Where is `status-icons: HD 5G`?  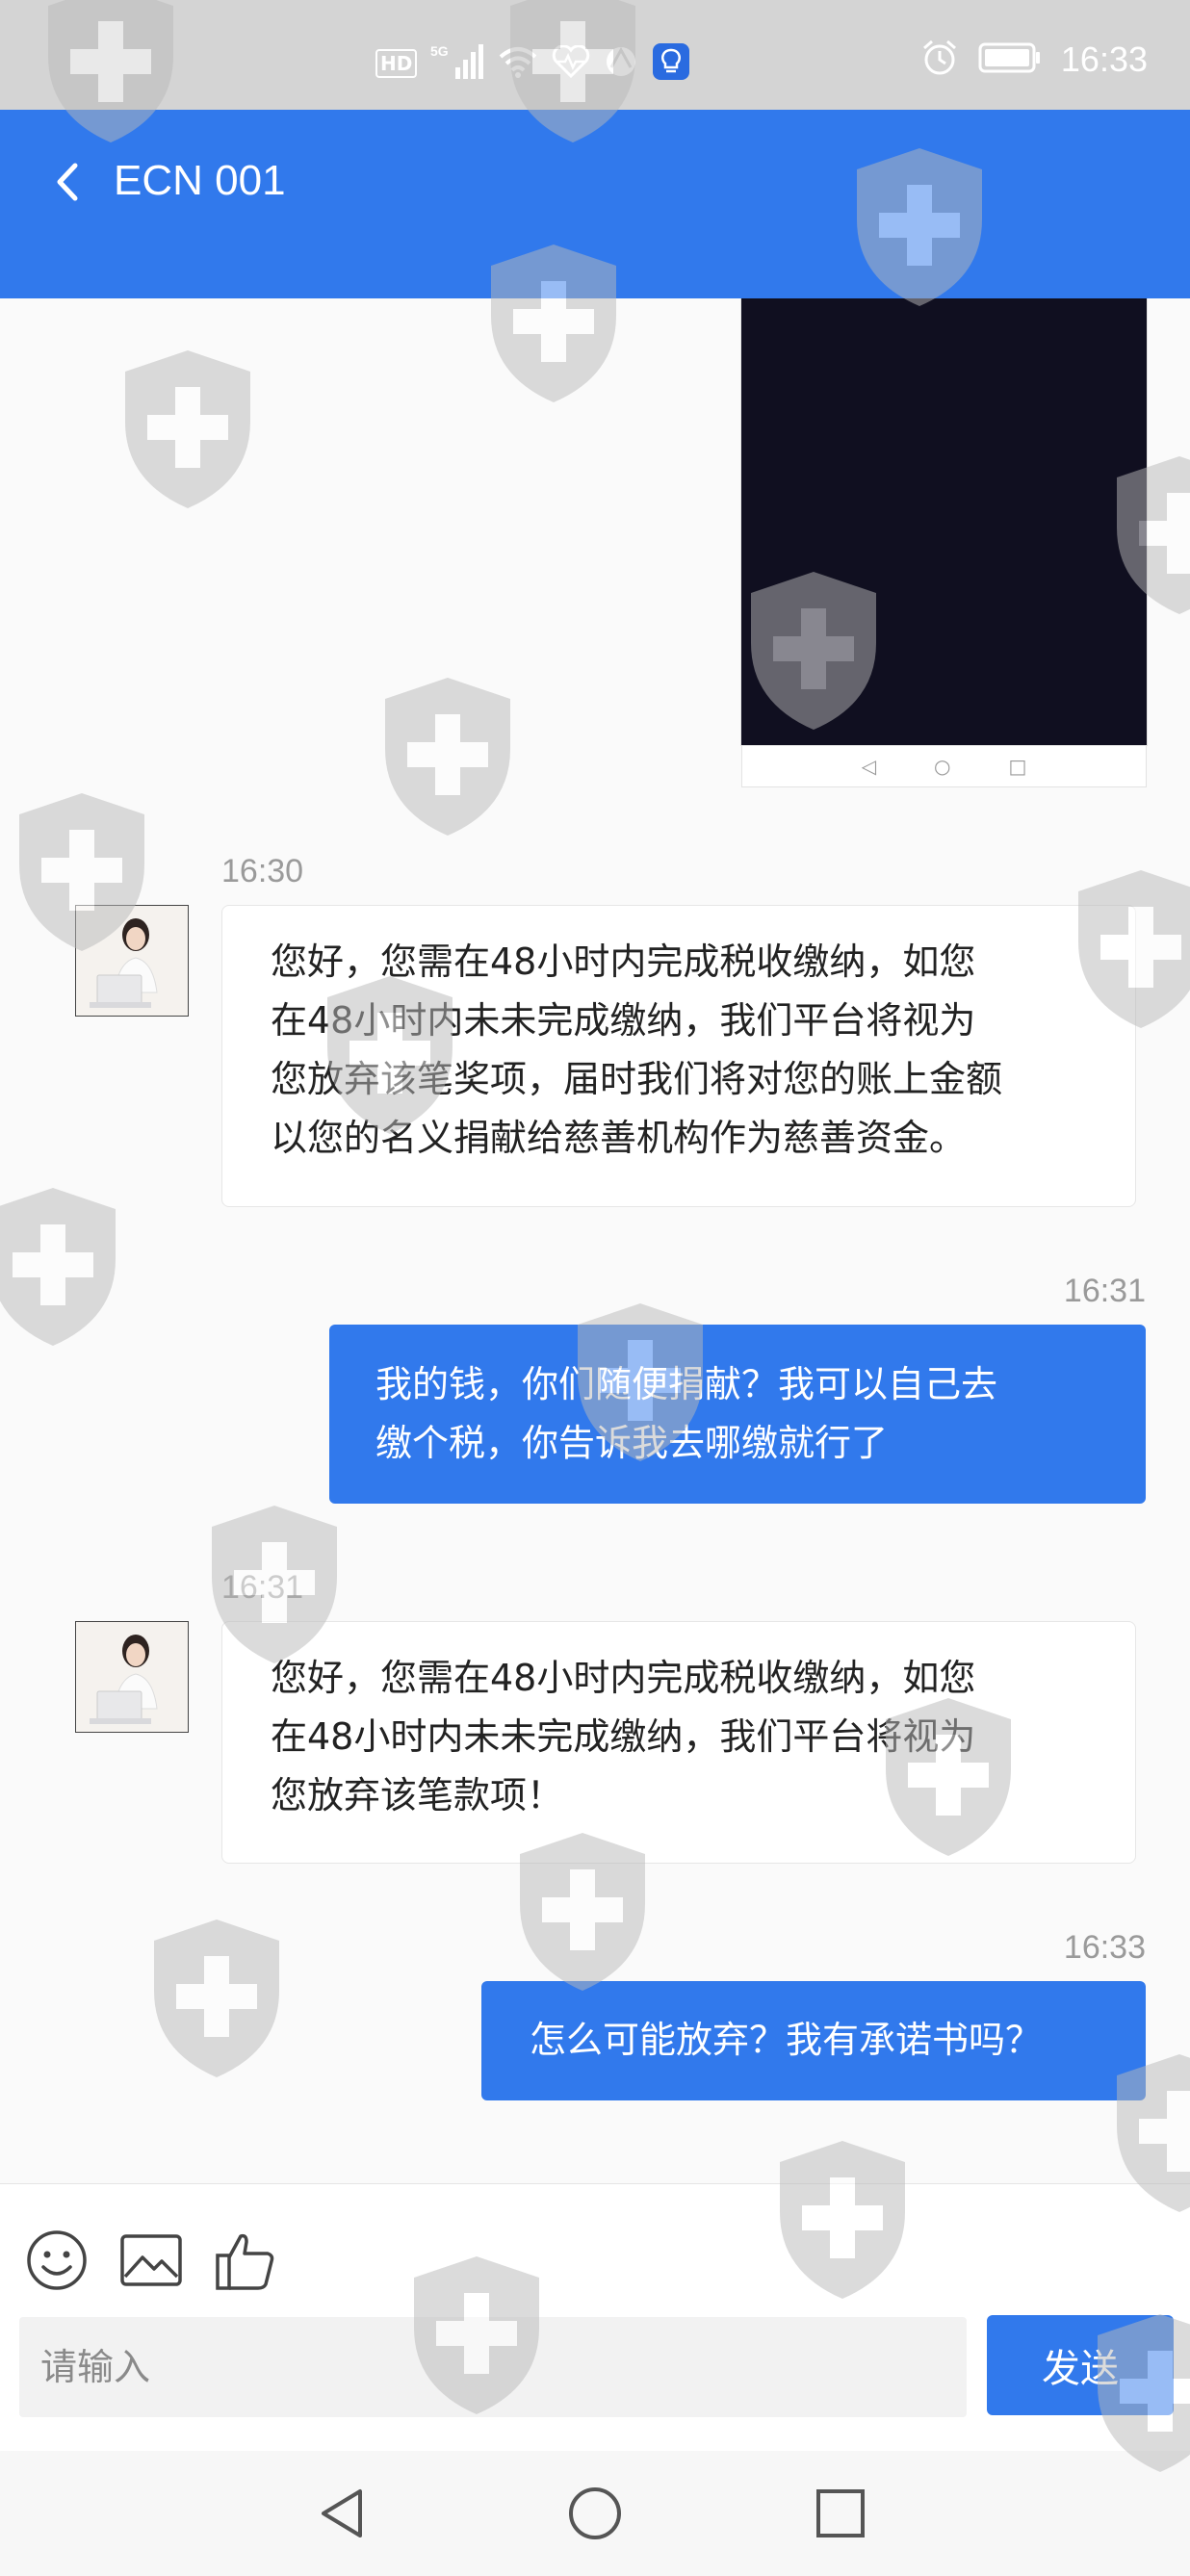 status-icons: HD 5G is located at coordinates (532, 64).